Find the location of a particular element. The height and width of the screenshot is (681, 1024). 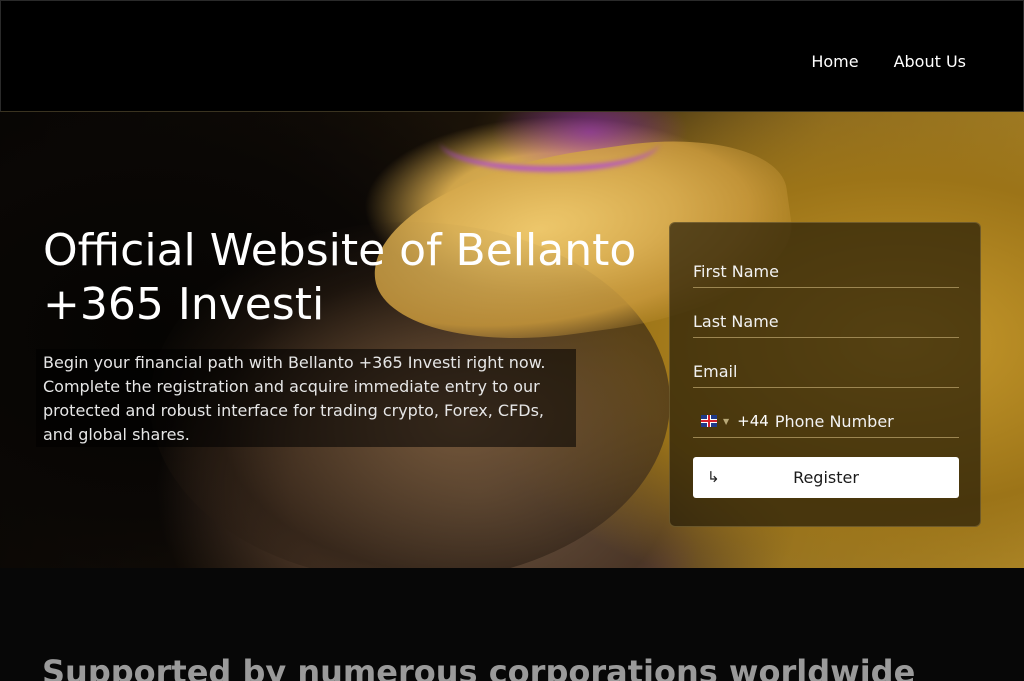

uk-flag-icon is located at coordinates (709, 421).